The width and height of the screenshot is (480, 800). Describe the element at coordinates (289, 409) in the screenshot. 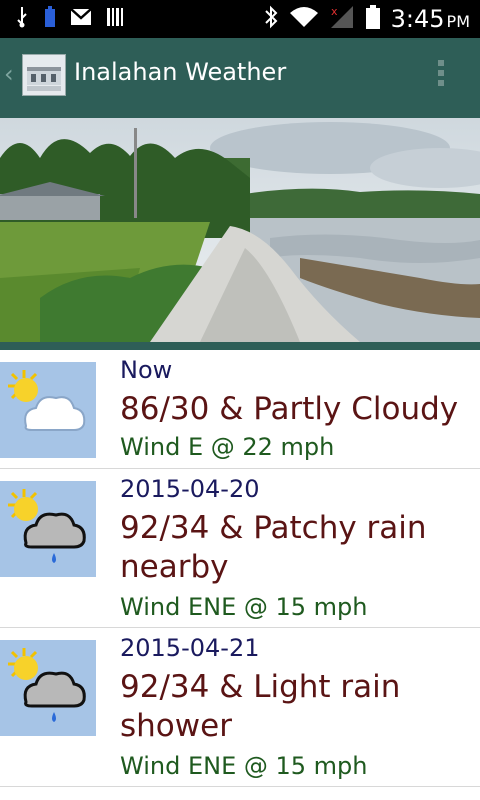

I see `forecast-summary: 86/30 & Partly Cloudy` at that location.